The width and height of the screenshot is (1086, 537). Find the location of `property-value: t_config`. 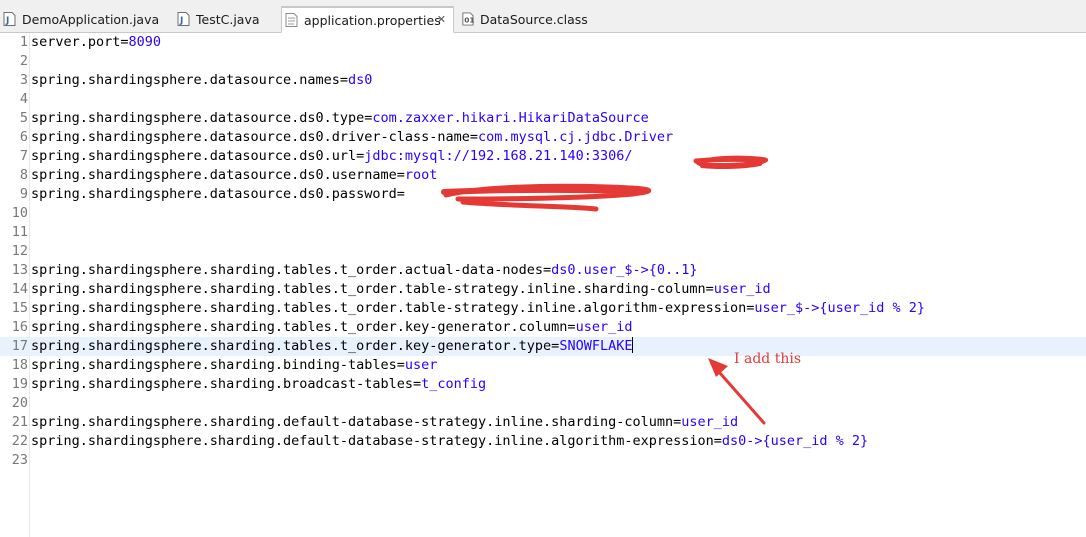

property-value: t_config is located at coordinates (454, 384).